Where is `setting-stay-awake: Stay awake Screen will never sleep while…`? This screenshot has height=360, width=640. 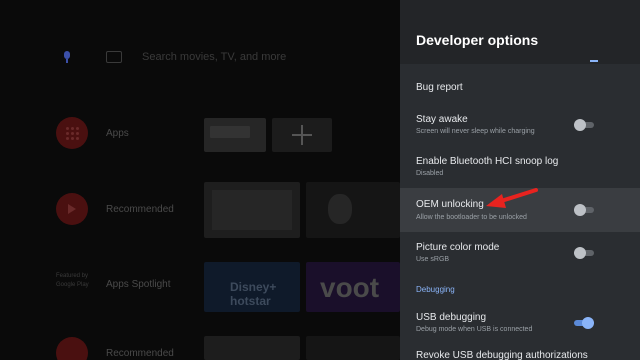
setting-stay-awake: Stay awake Screen will never sleep while… is located at coordinates (520, 125).